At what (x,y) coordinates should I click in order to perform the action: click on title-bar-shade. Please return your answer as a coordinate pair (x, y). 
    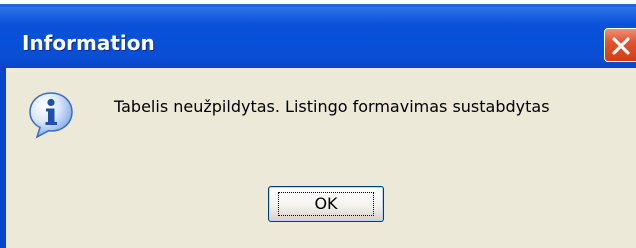
    Looking at the image, I should click on (318, 5).